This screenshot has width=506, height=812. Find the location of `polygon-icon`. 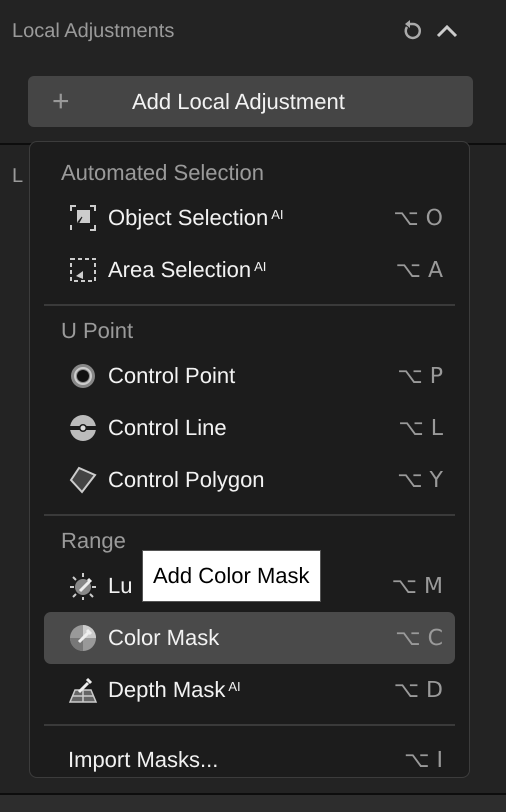

polygon-icon is located at coordinates (83, 480).